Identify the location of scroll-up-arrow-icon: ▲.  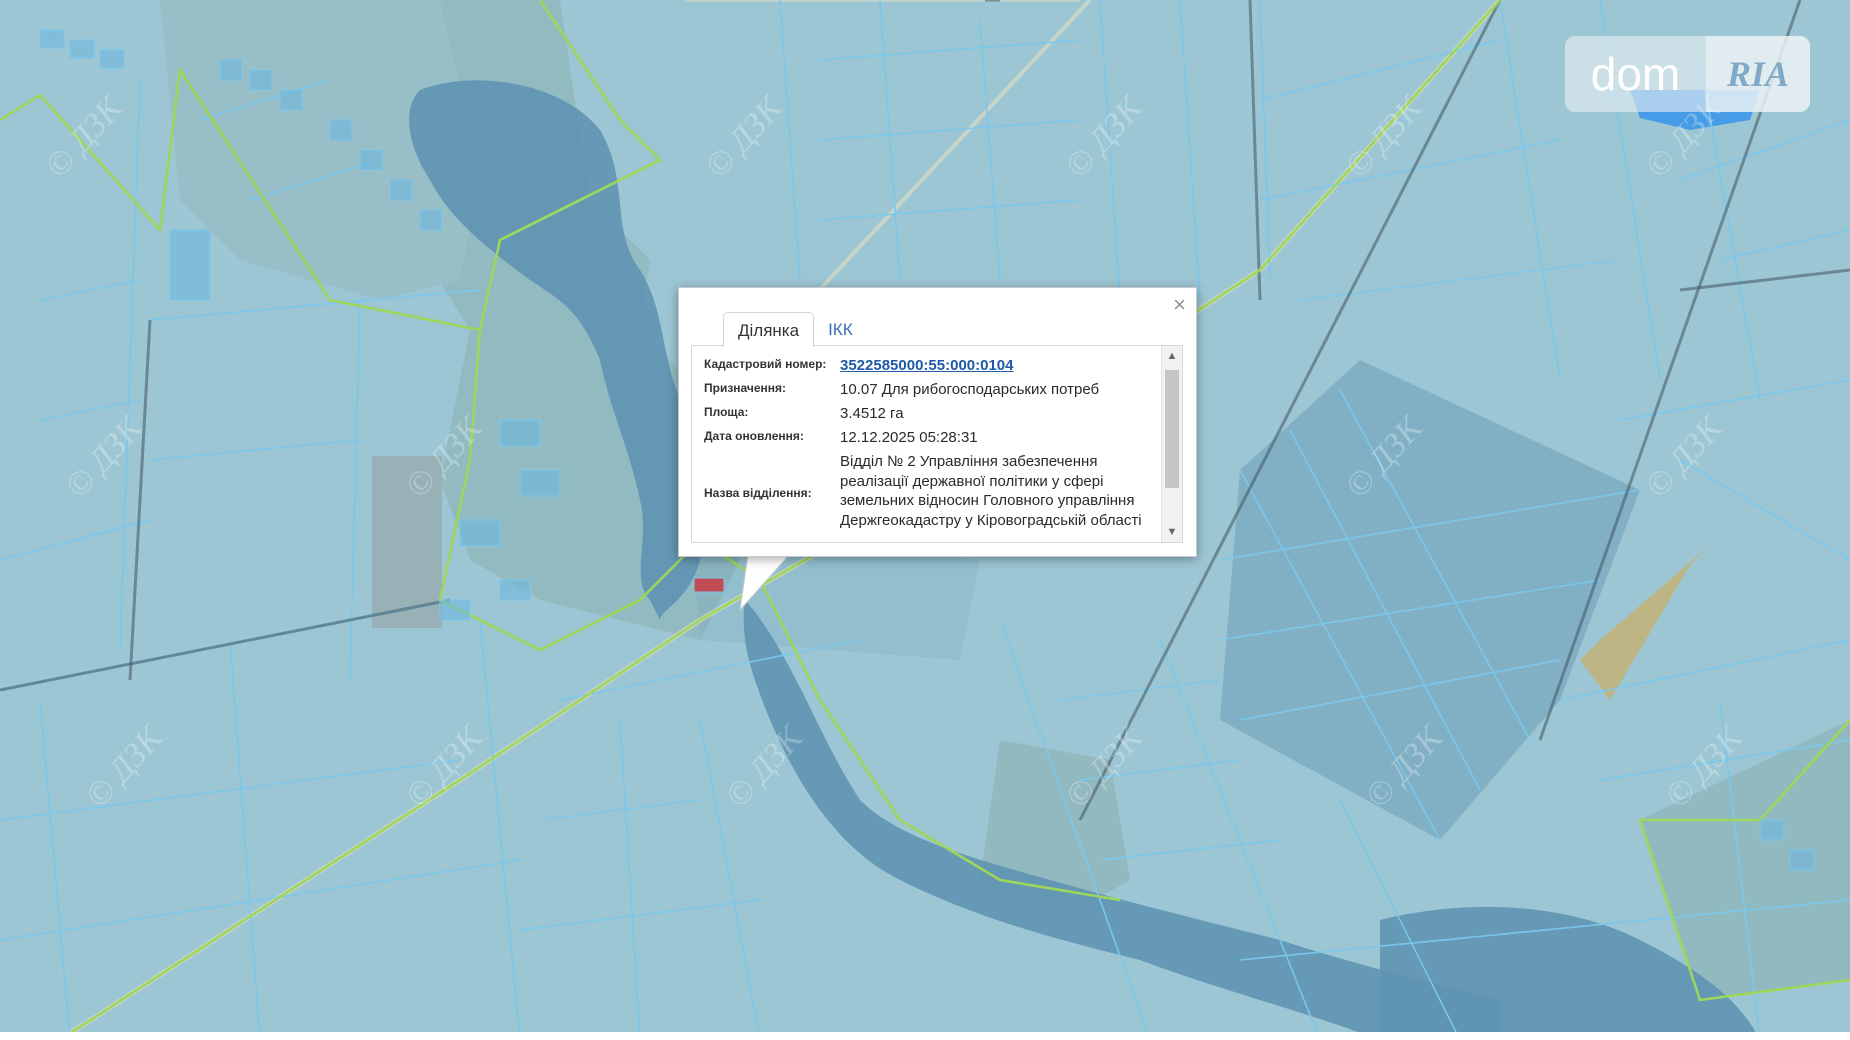
(1172, 356).